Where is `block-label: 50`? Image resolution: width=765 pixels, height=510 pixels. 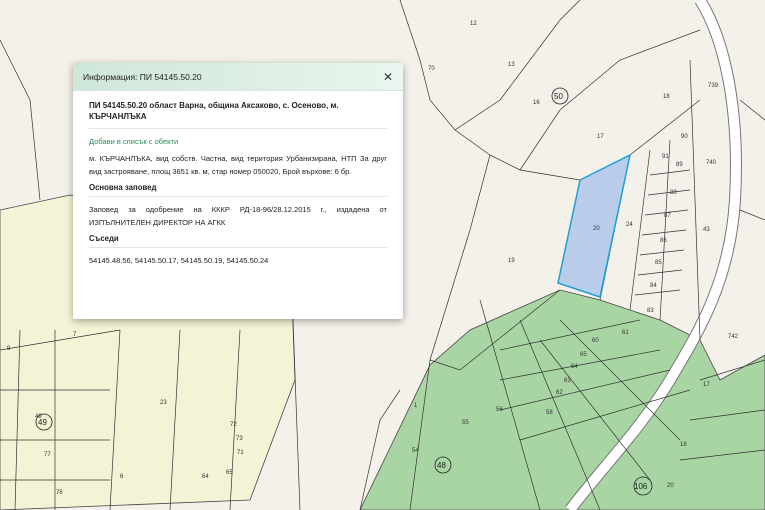
block-label: 50 is located at coordinates (558, 96).